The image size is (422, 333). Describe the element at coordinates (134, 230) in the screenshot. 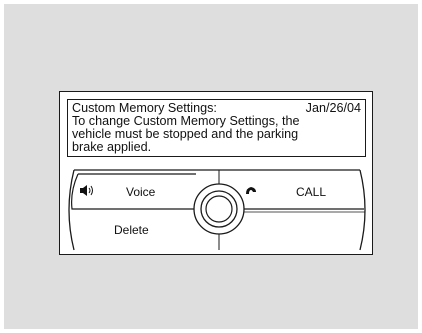

I see `delete-button` at that location.